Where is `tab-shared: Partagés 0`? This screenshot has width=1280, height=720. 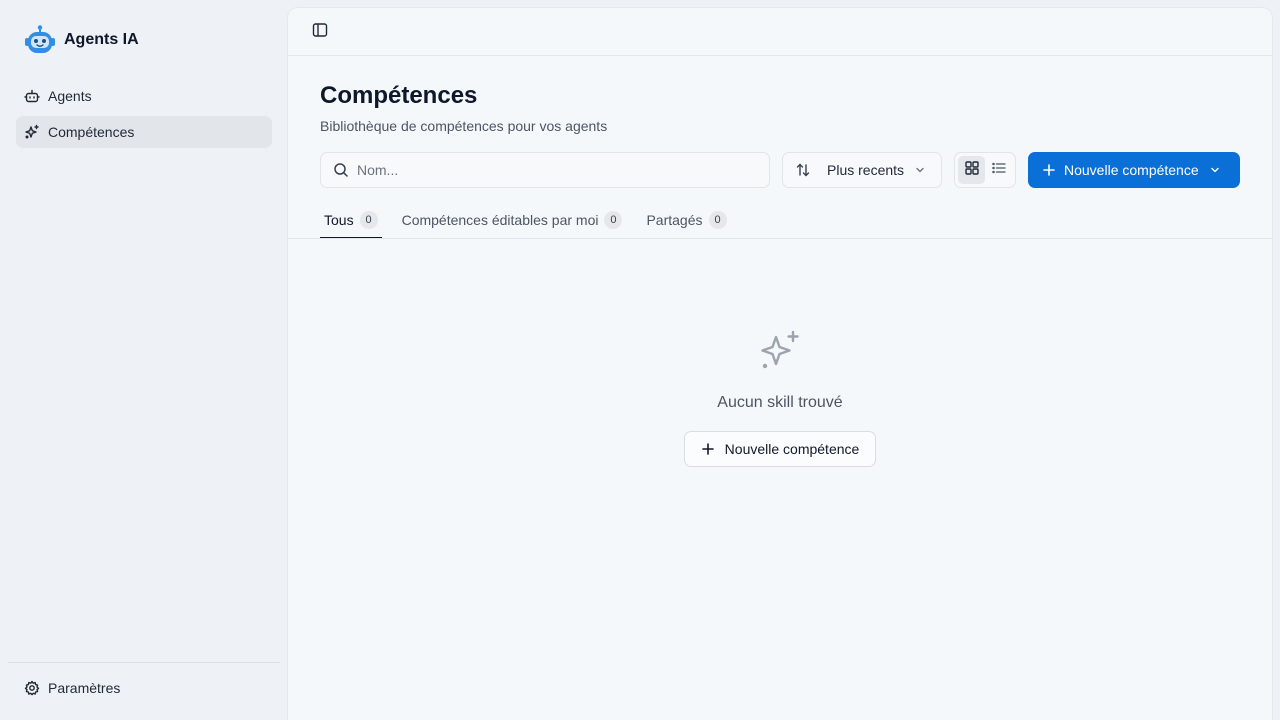 tab-shared: Partagés 0 is located at coordinates (686, 220).